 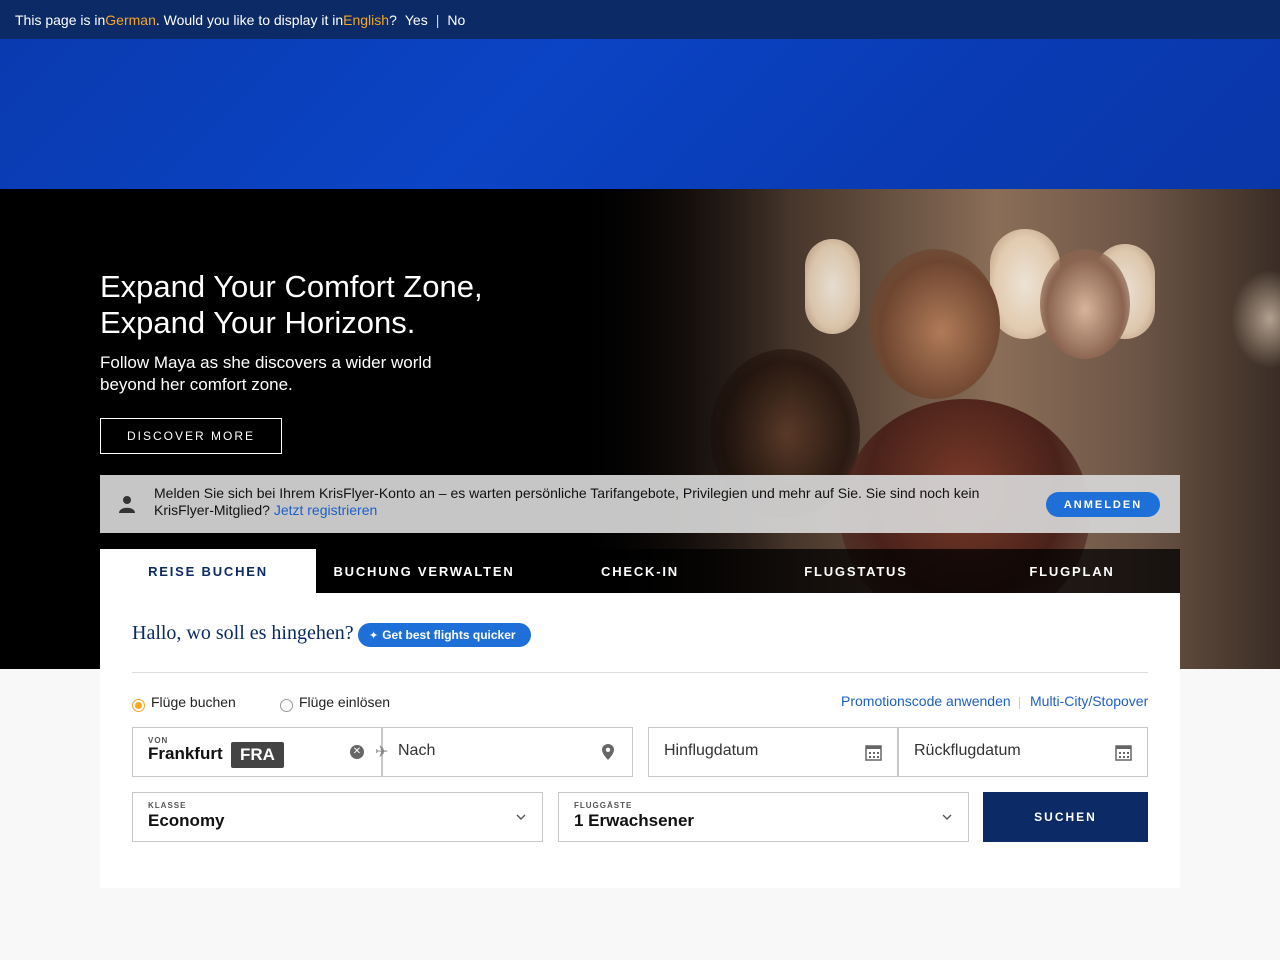 I want to click on translate-prefix: This page is in, so click(x=60, y=19).